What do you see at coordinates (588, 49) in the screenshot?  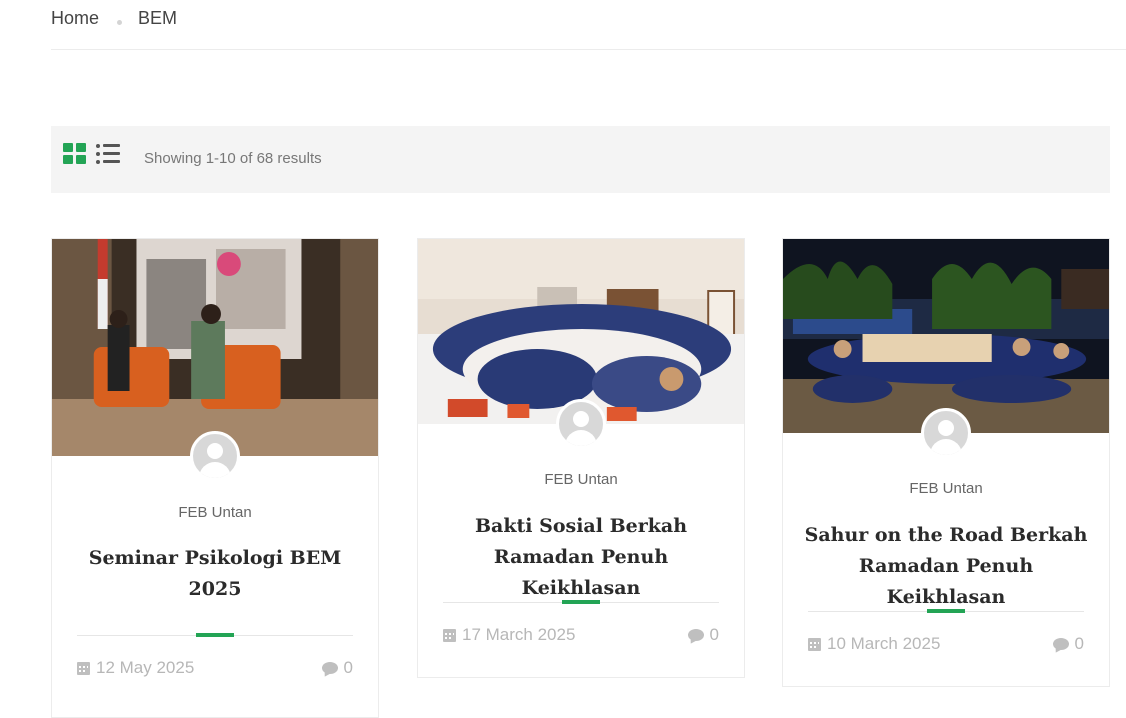 I see `header-divider` at bounding box center [588, 49].